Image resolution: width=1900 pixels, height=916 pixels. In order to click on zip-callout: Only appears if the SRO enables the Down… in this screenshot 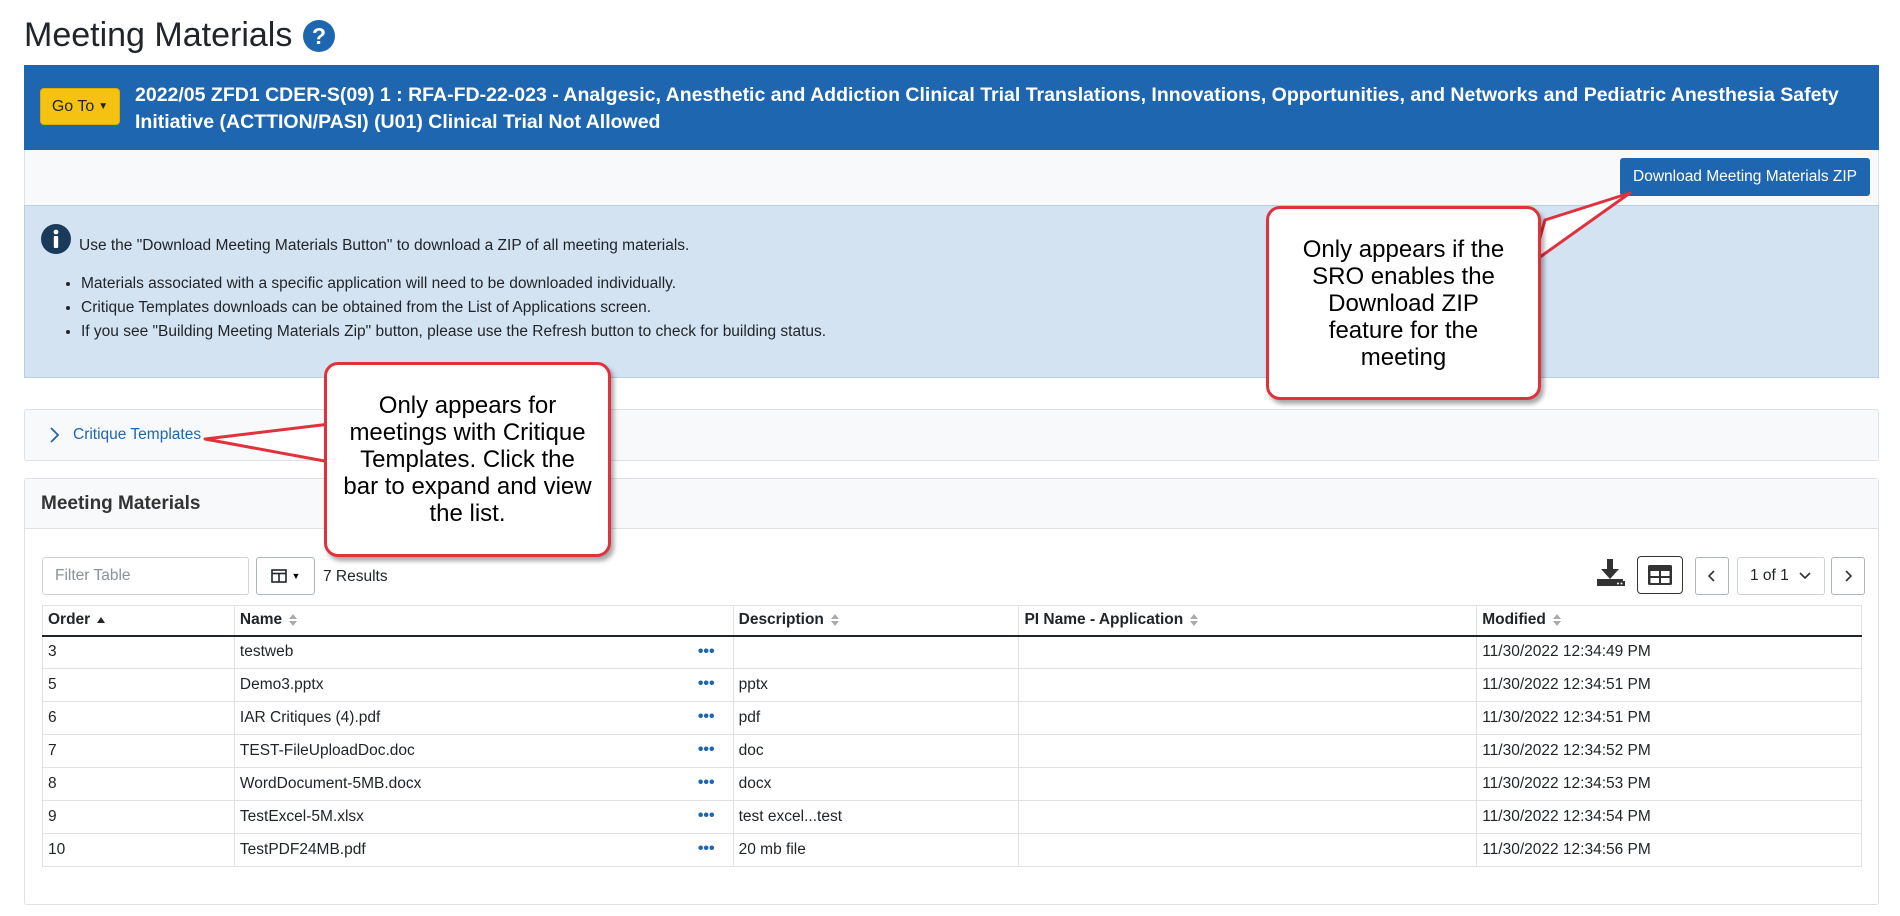, I will do `click(1403, 303)`.